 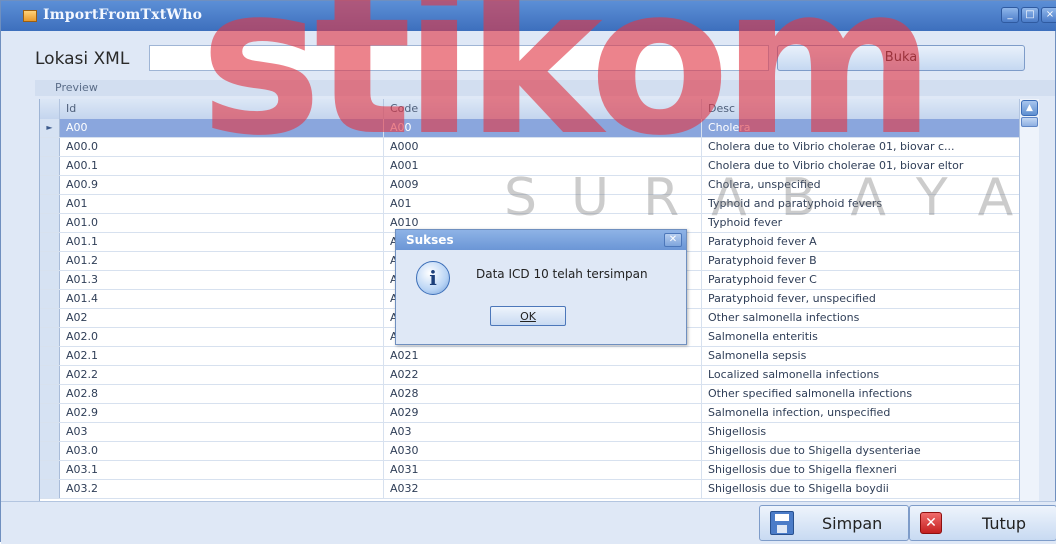 What do you see at coordinates (861, 185) in the screenshot?
I see `cell-desc: Cholera, unspecified` at bounding box center [861, 185].